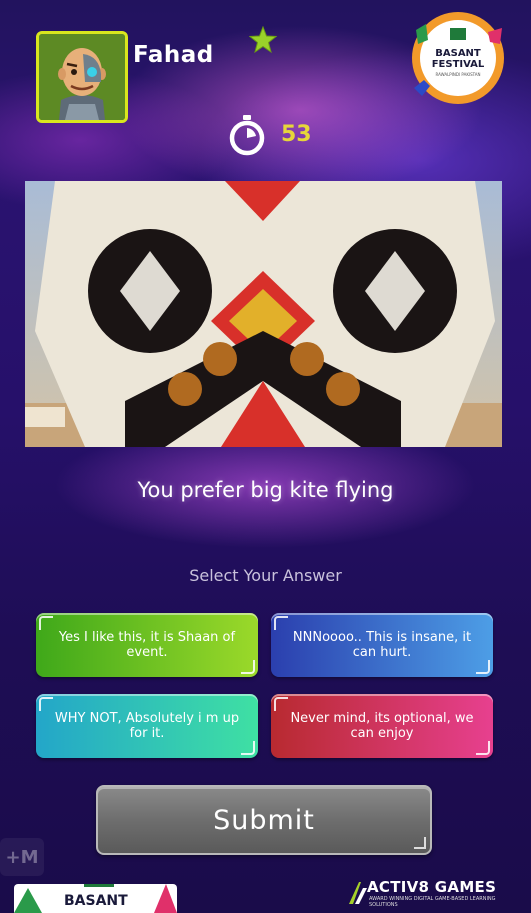  What do you see at coordinates (263, 40) in the screenshot?
I see `star-icon` at bounding box center [263, 40].